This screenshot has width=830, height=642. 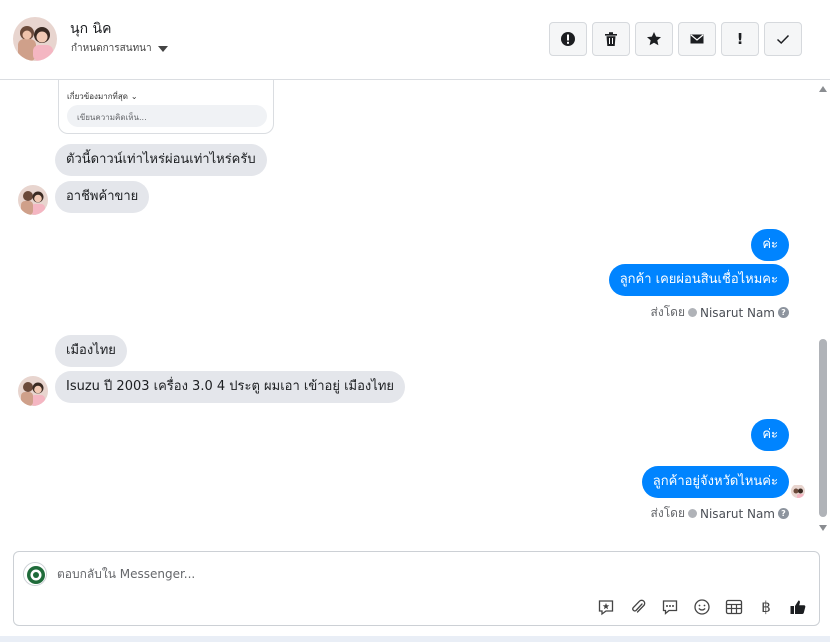 I want to click on trash-icon, so click(x=611, y=39).